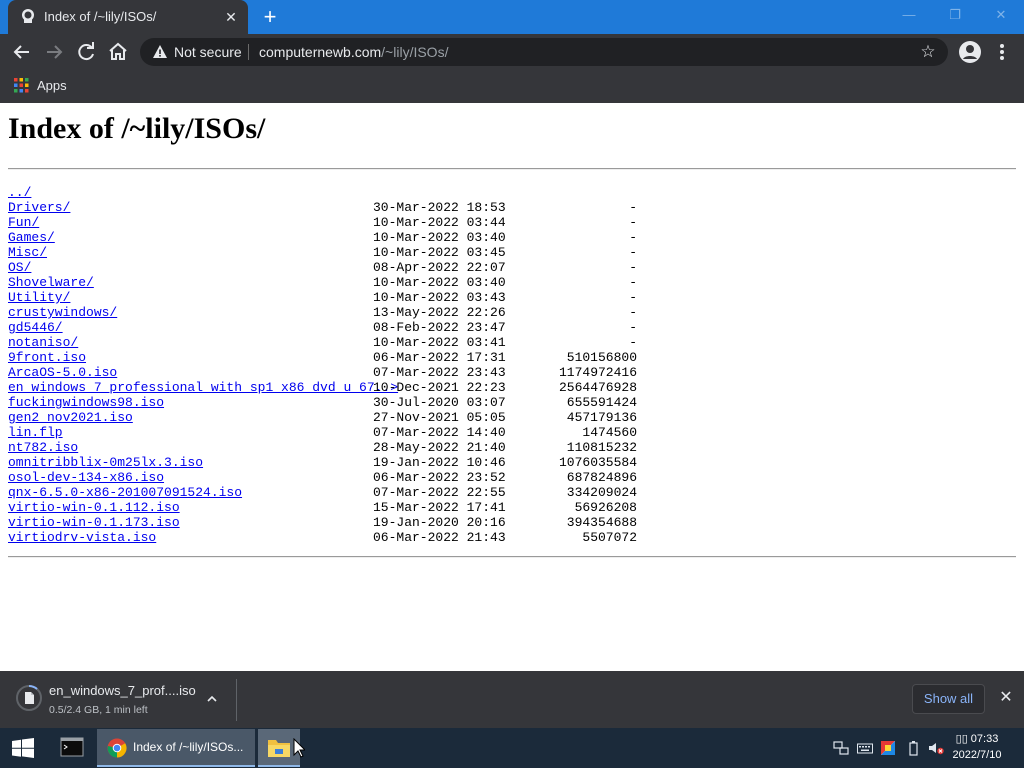 This screenshot has height=768, width=1024. I want to click on file-link: qnx-6.5.0-x86-201007091524.iso, so click(125, 492).